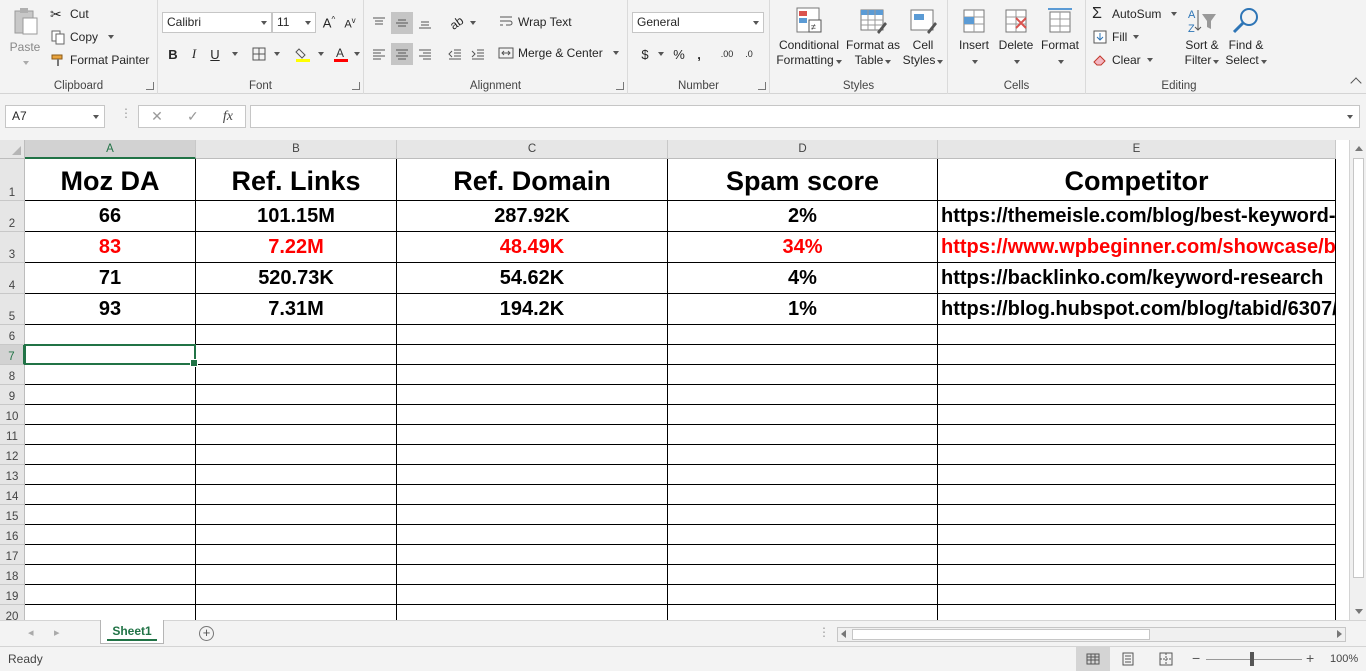 The height and width of the screenshot is (671, 1366). Describe the element at coordinates (803, 216) in the screenshot. I see `cell-d2: 2%` at that location.